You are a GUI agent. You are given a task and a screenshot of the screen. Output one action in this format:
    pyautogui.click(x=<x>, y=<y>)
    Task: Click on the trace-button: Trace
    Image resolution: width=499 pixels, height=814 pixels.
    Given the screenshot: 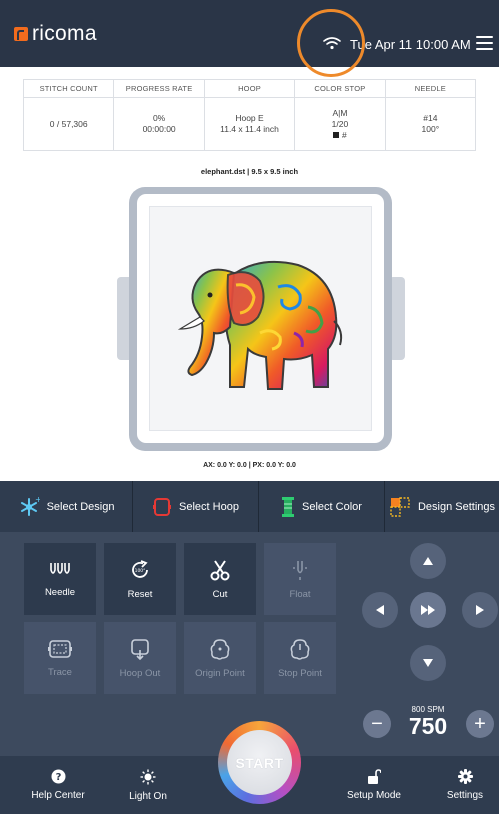 What is the action you would take?
    pyautogui.click(x=60, y=658)
    